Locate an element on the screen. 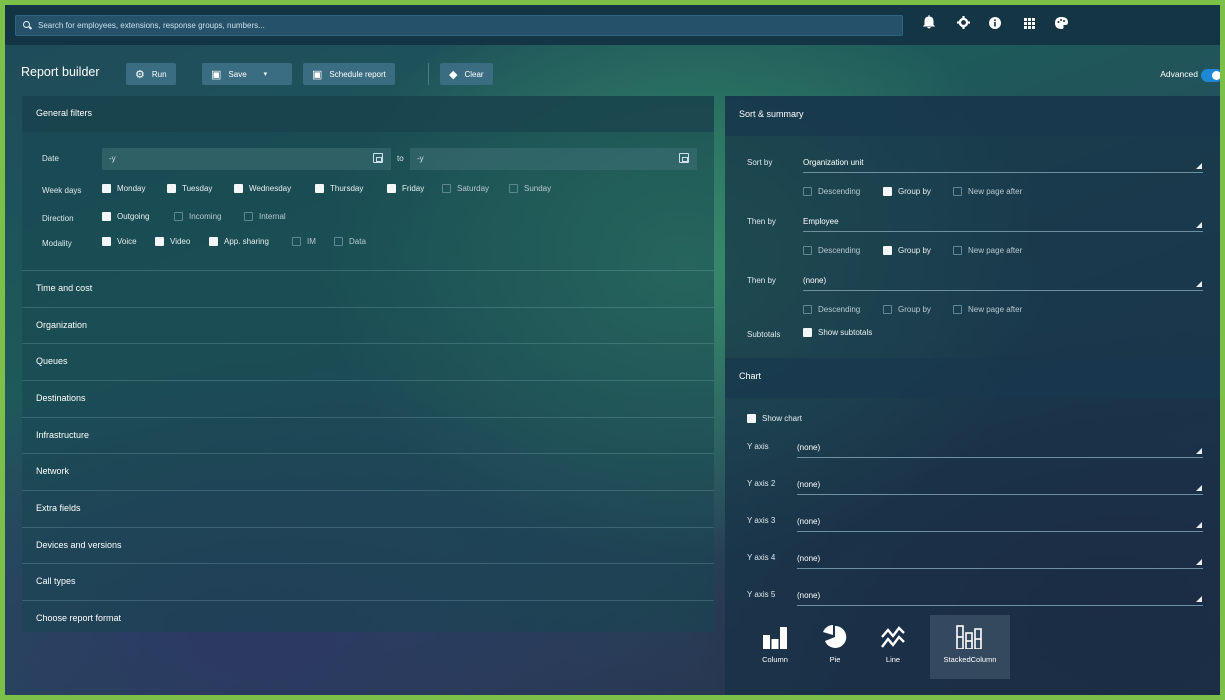 The image size is (1225, 700). eraser-icon: ◆ is located at coordinates (453, 74).